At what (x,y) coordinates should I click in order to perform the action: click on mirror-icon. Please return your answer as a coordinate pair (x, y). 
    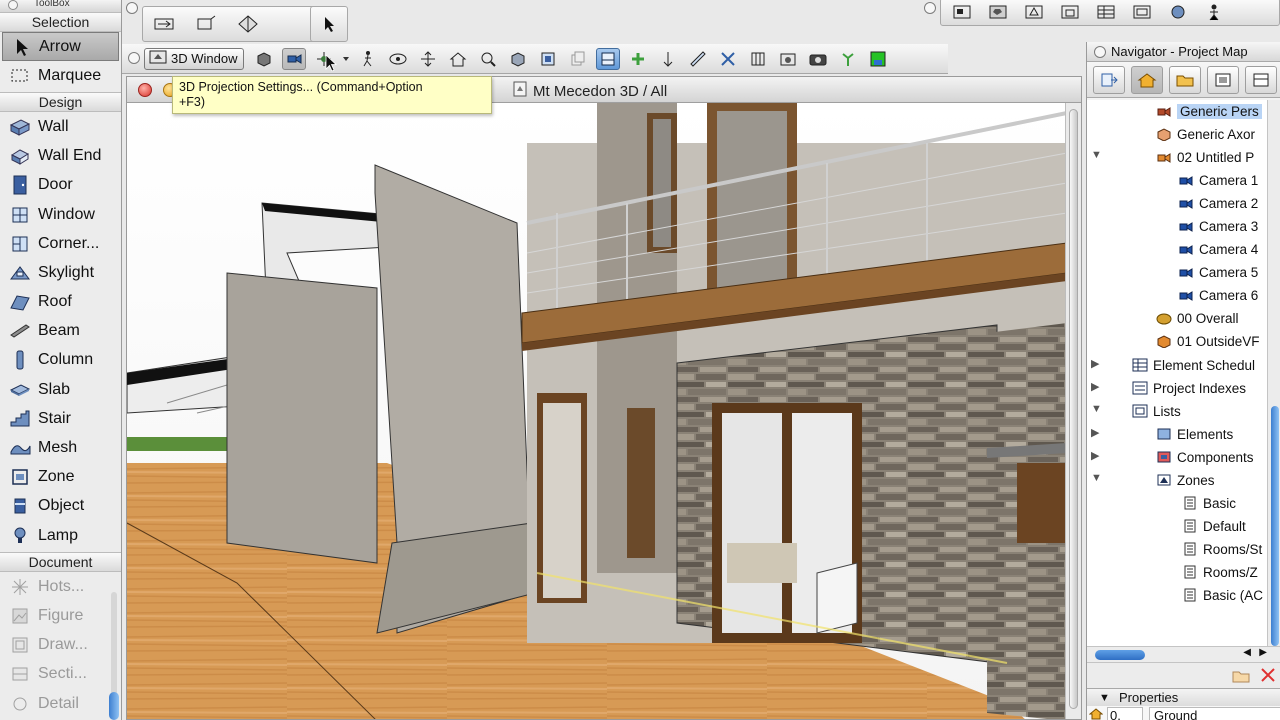
    Looking at the image, I should click on (248, 24).